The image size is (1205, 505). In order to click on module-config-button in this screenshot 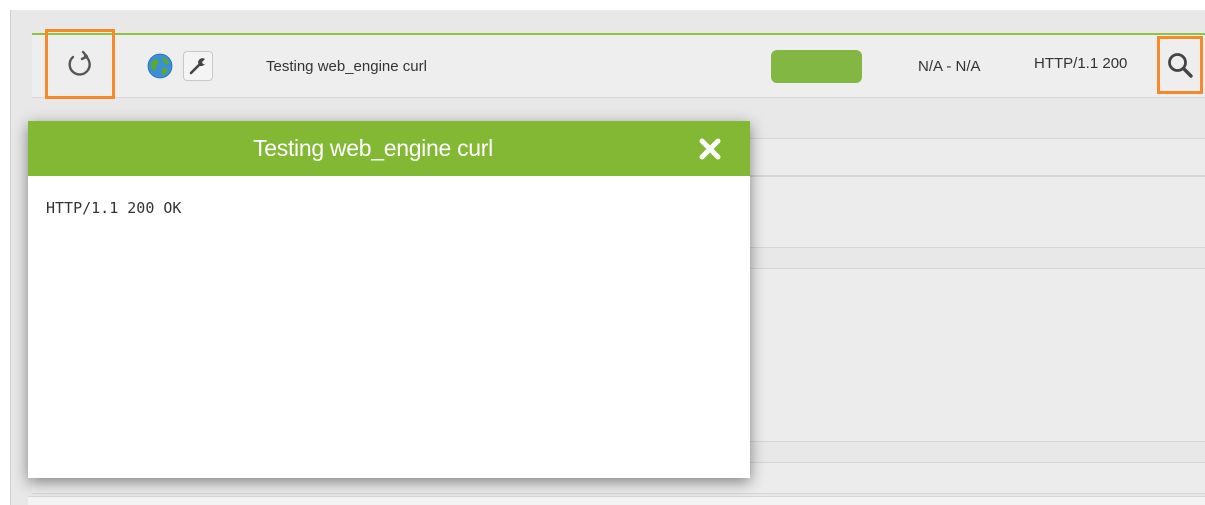, I will do `click(198, 66)`.